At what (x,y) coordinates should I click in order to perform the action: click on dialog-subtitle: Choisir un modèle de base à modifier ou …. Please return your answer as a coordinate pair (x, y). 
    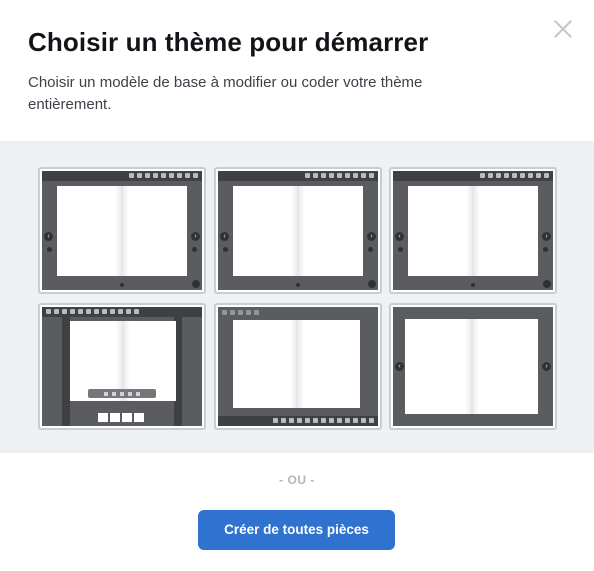
    Looking at the image, I should click on (225, 93).